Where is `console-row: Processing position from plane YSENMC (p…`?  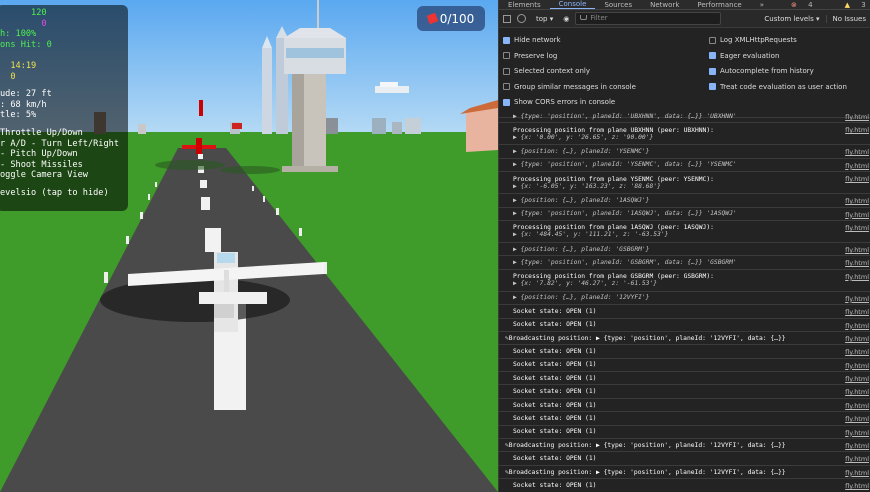 console-row: Processing position from plane YSENMC (p… is located at coordinates (684, 183).